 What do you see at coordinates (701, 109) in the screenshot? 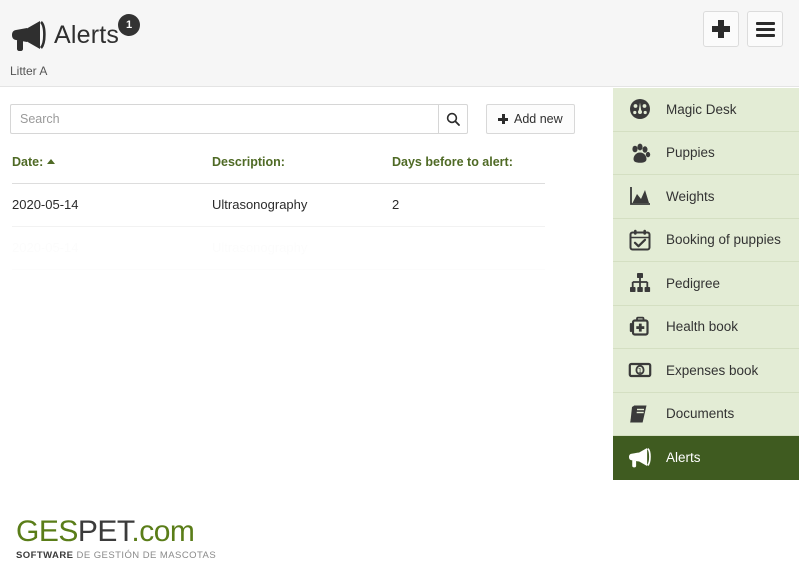
I see `sidebar-item-label: Magic Desk` at bounding box center [701, 109].